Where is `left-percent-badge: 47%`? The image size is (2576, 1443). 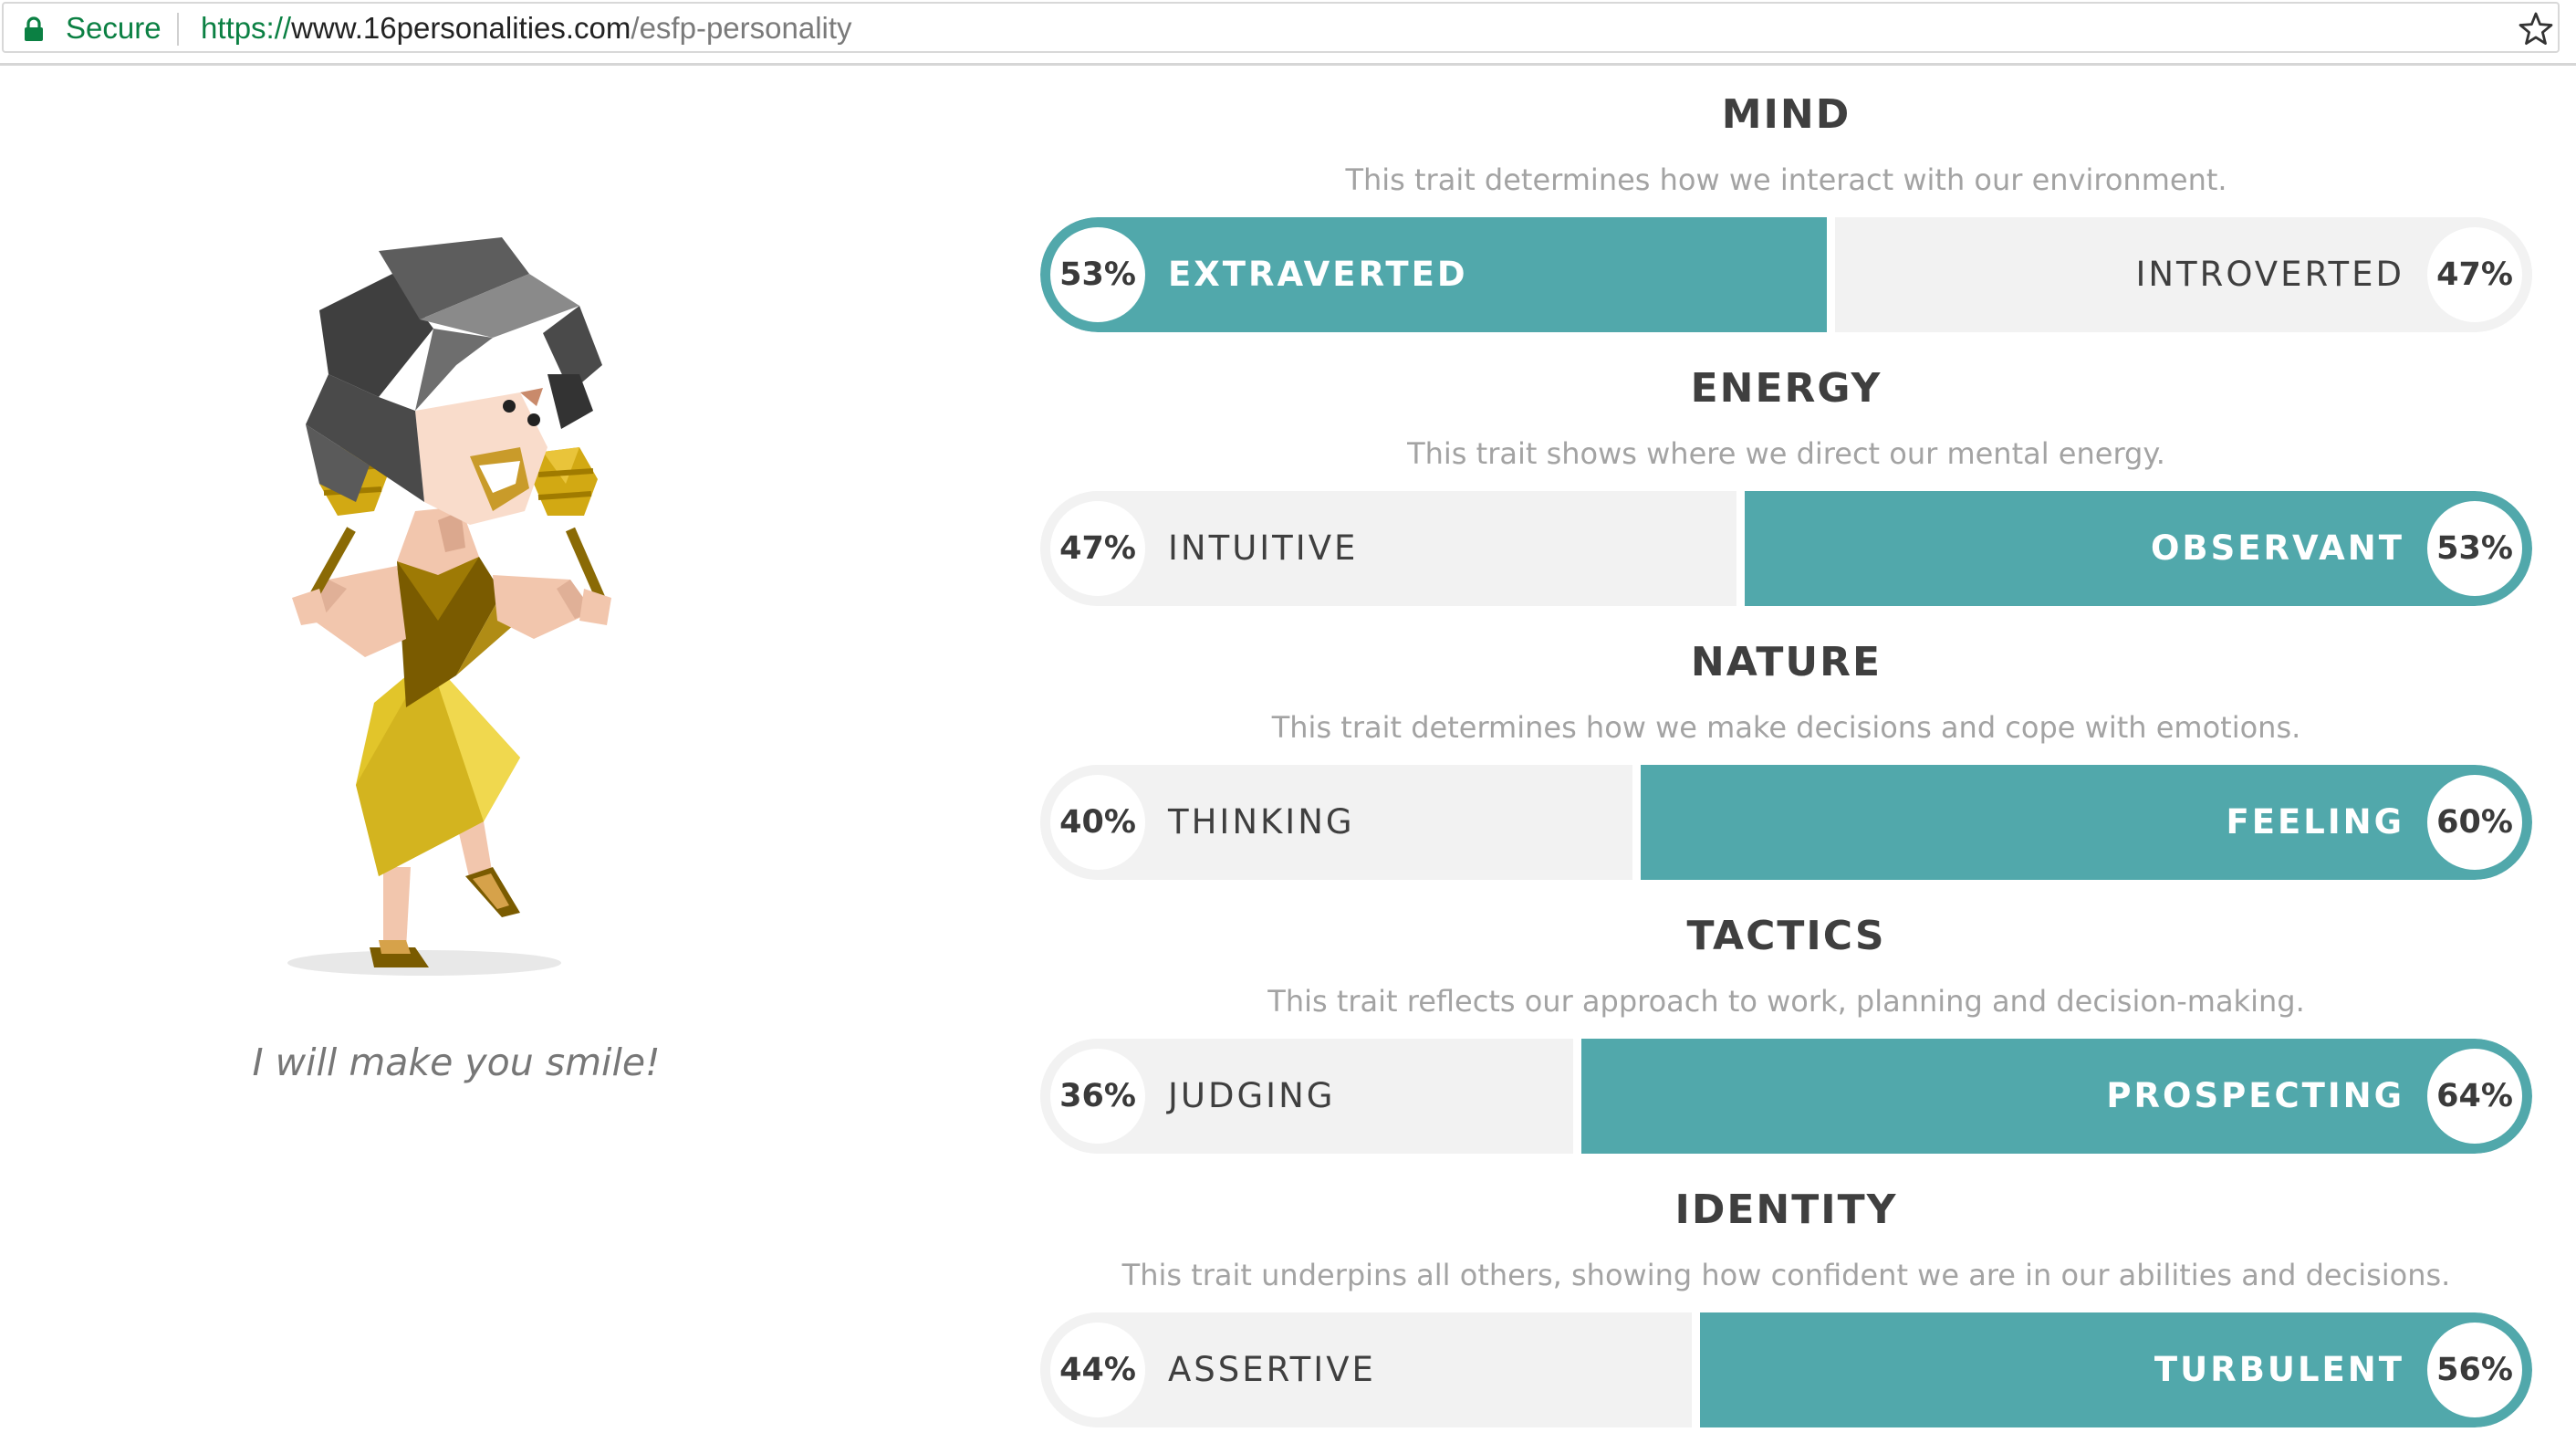
left-percent-badge: 47% is located at coordinates (1097, 548).